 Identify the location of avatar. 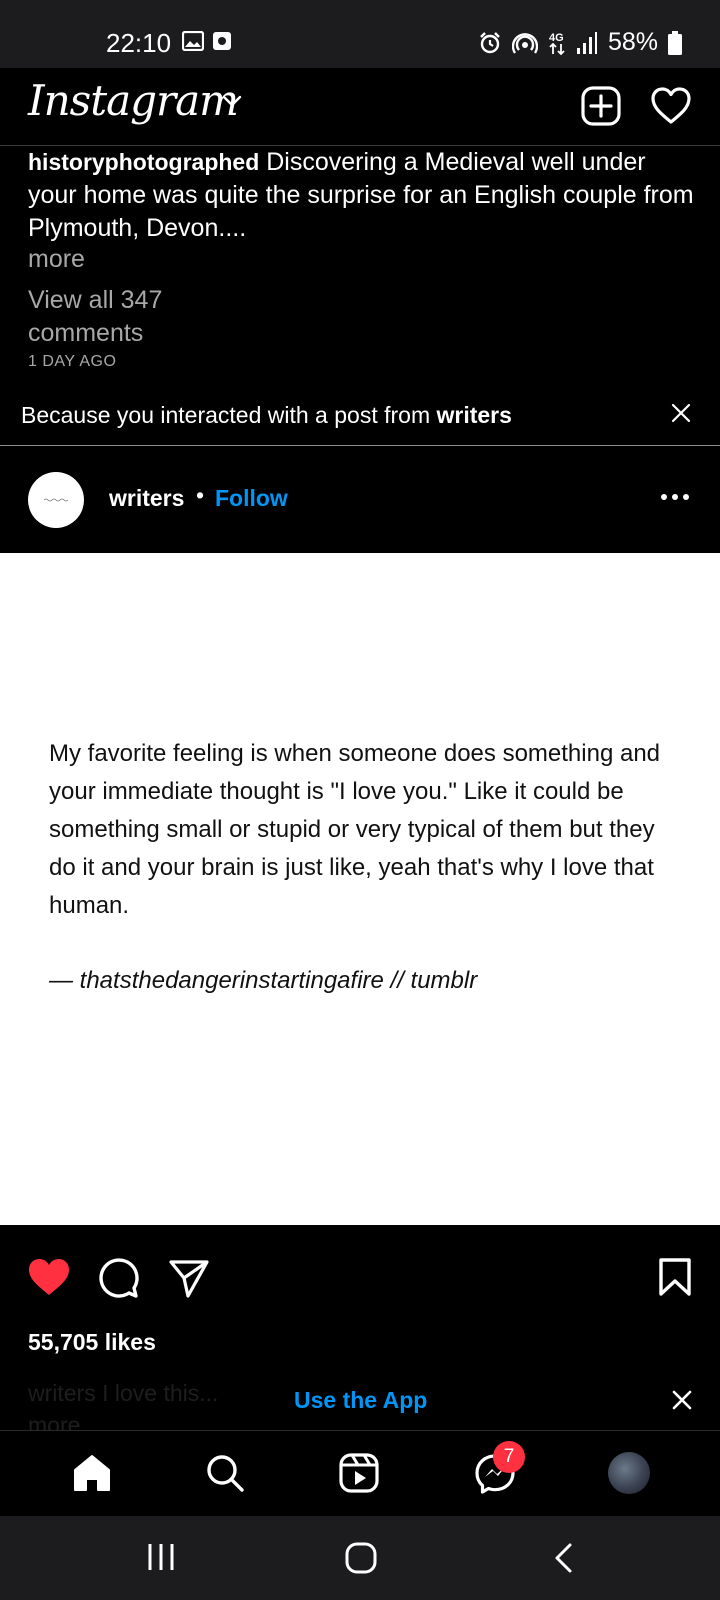
(56, 500).